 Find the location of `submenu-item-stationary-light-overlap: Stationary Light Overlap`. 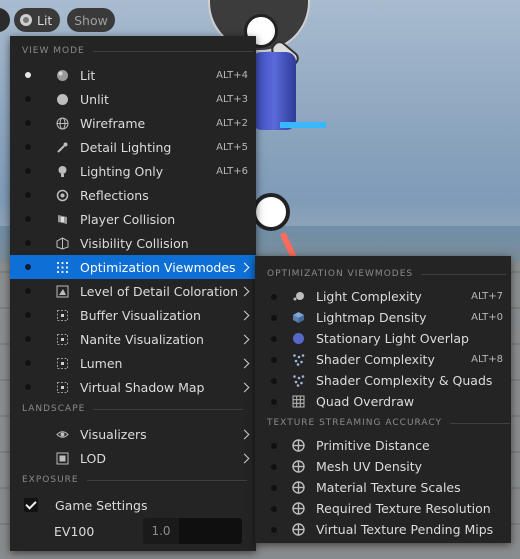

submenu-item-stationary-light-overlap: Stationary Light Overlap is located at coordinates (383, 338).